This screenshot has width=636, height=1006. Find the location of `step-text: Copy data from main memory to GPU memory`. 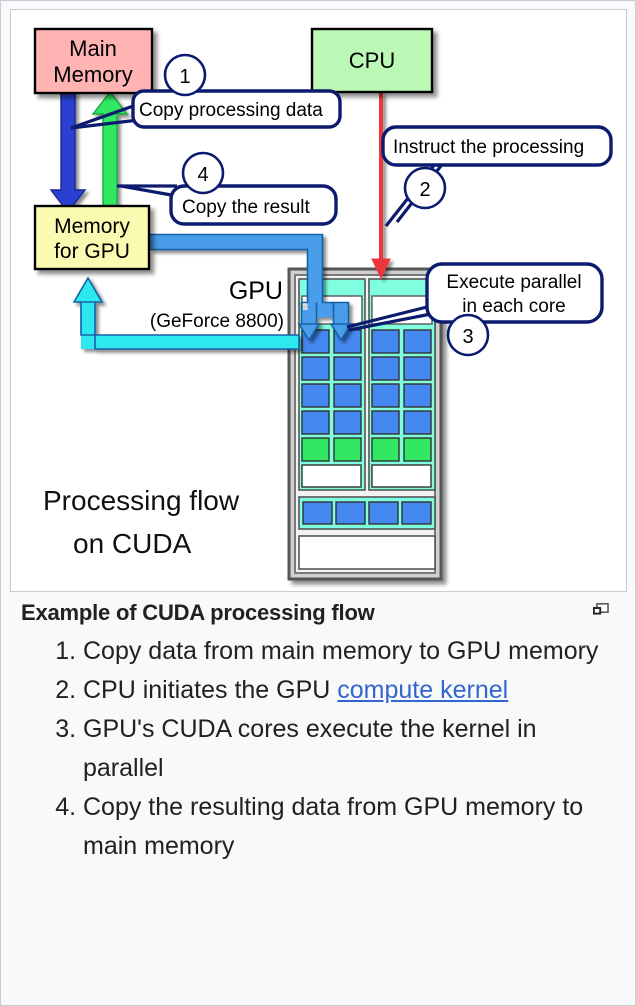

step-text: Copy data from main memory to GPU memory is located at coordinates (341, 651).